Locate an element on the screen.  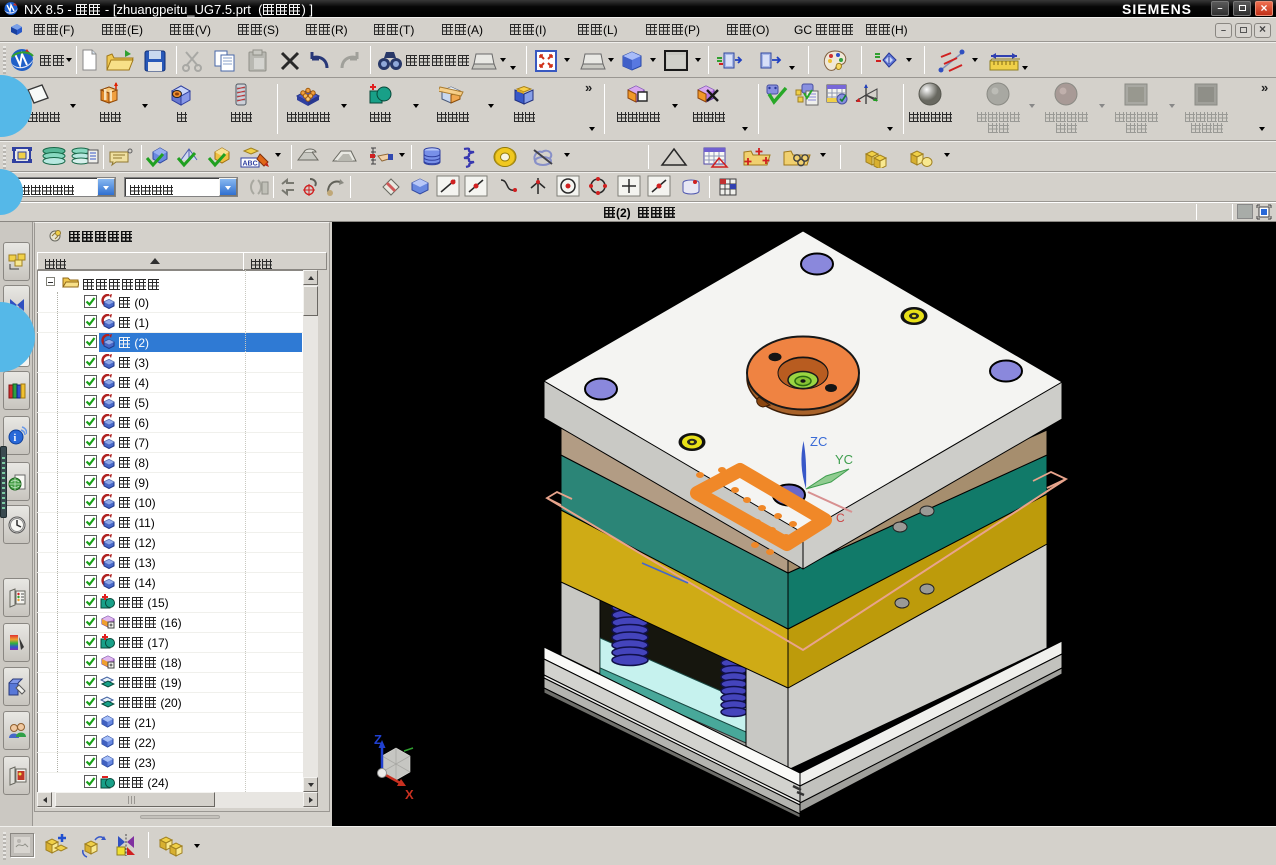
svg-text: i is located at coordinates (15, 438).